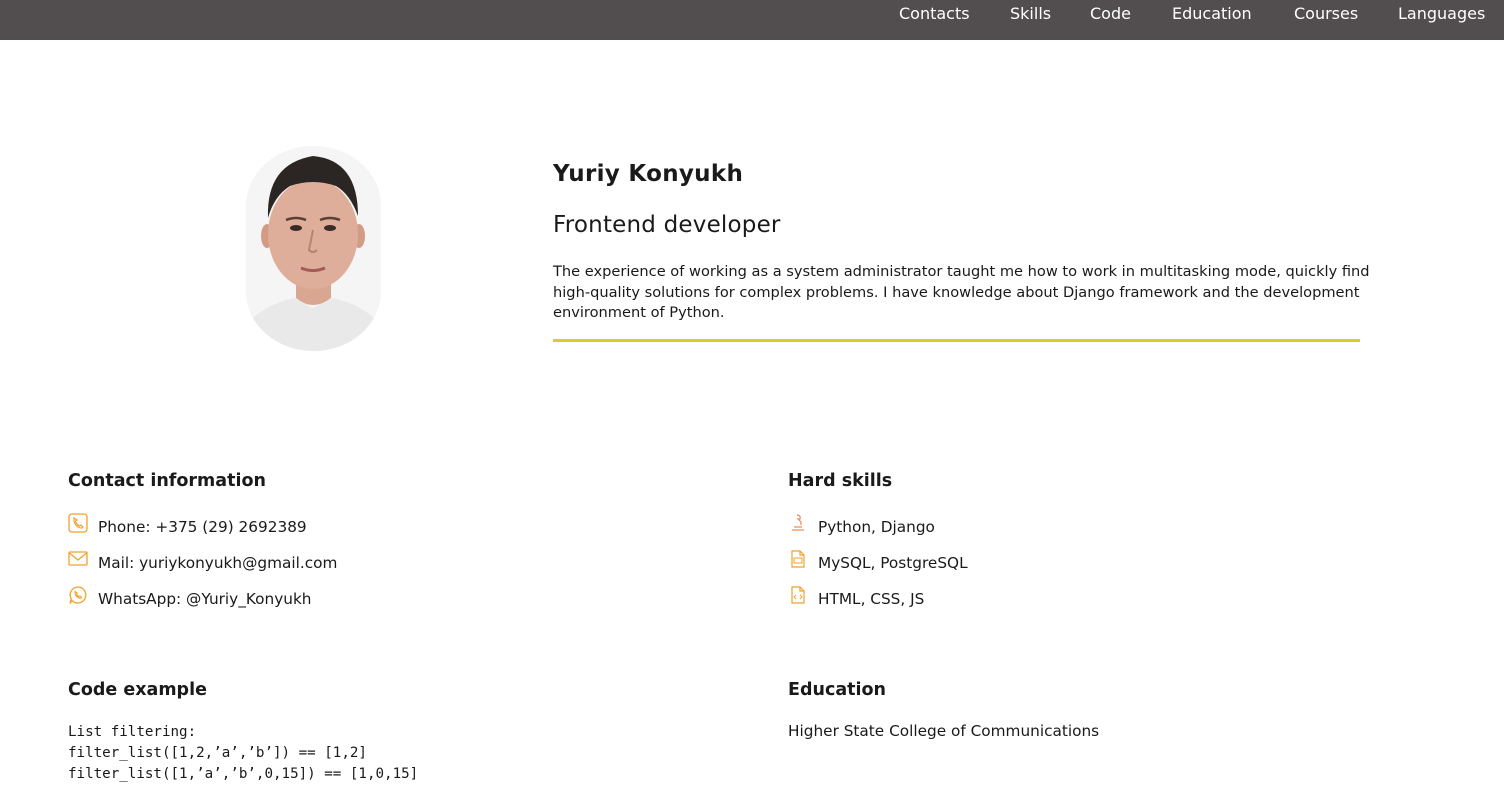  What do you see at coordinates (956, 340) in the screenshot?
I see `section-divider` at bounding box center [956, 340].